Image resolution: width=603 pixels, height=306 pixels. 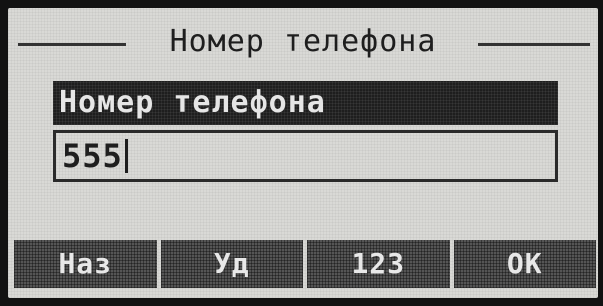 I want to click on screen-title: Номер телефона, so click(x=303, y=41).